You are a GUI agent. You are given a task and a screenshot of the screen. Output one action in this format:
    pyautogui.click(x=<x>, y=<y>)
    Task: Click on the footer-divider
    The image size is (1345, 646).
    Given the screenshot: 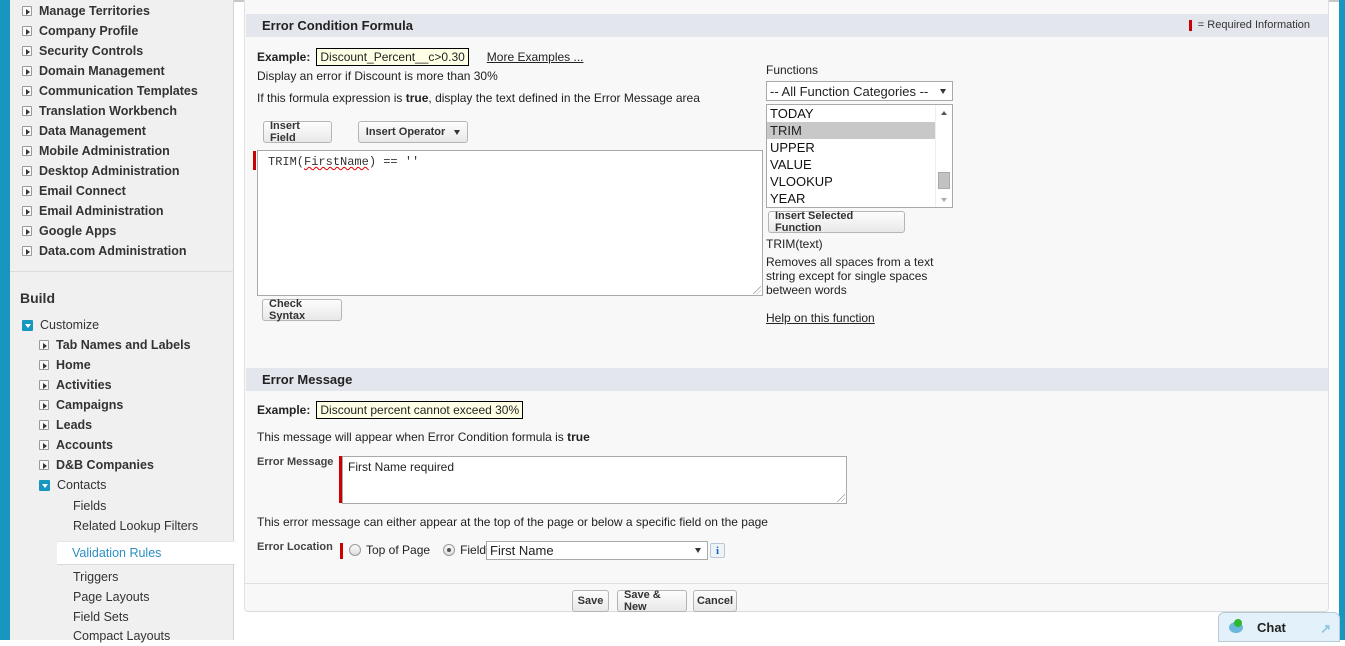 What is the action you would take?
    pyautogui.click(x=786, y=583)
    